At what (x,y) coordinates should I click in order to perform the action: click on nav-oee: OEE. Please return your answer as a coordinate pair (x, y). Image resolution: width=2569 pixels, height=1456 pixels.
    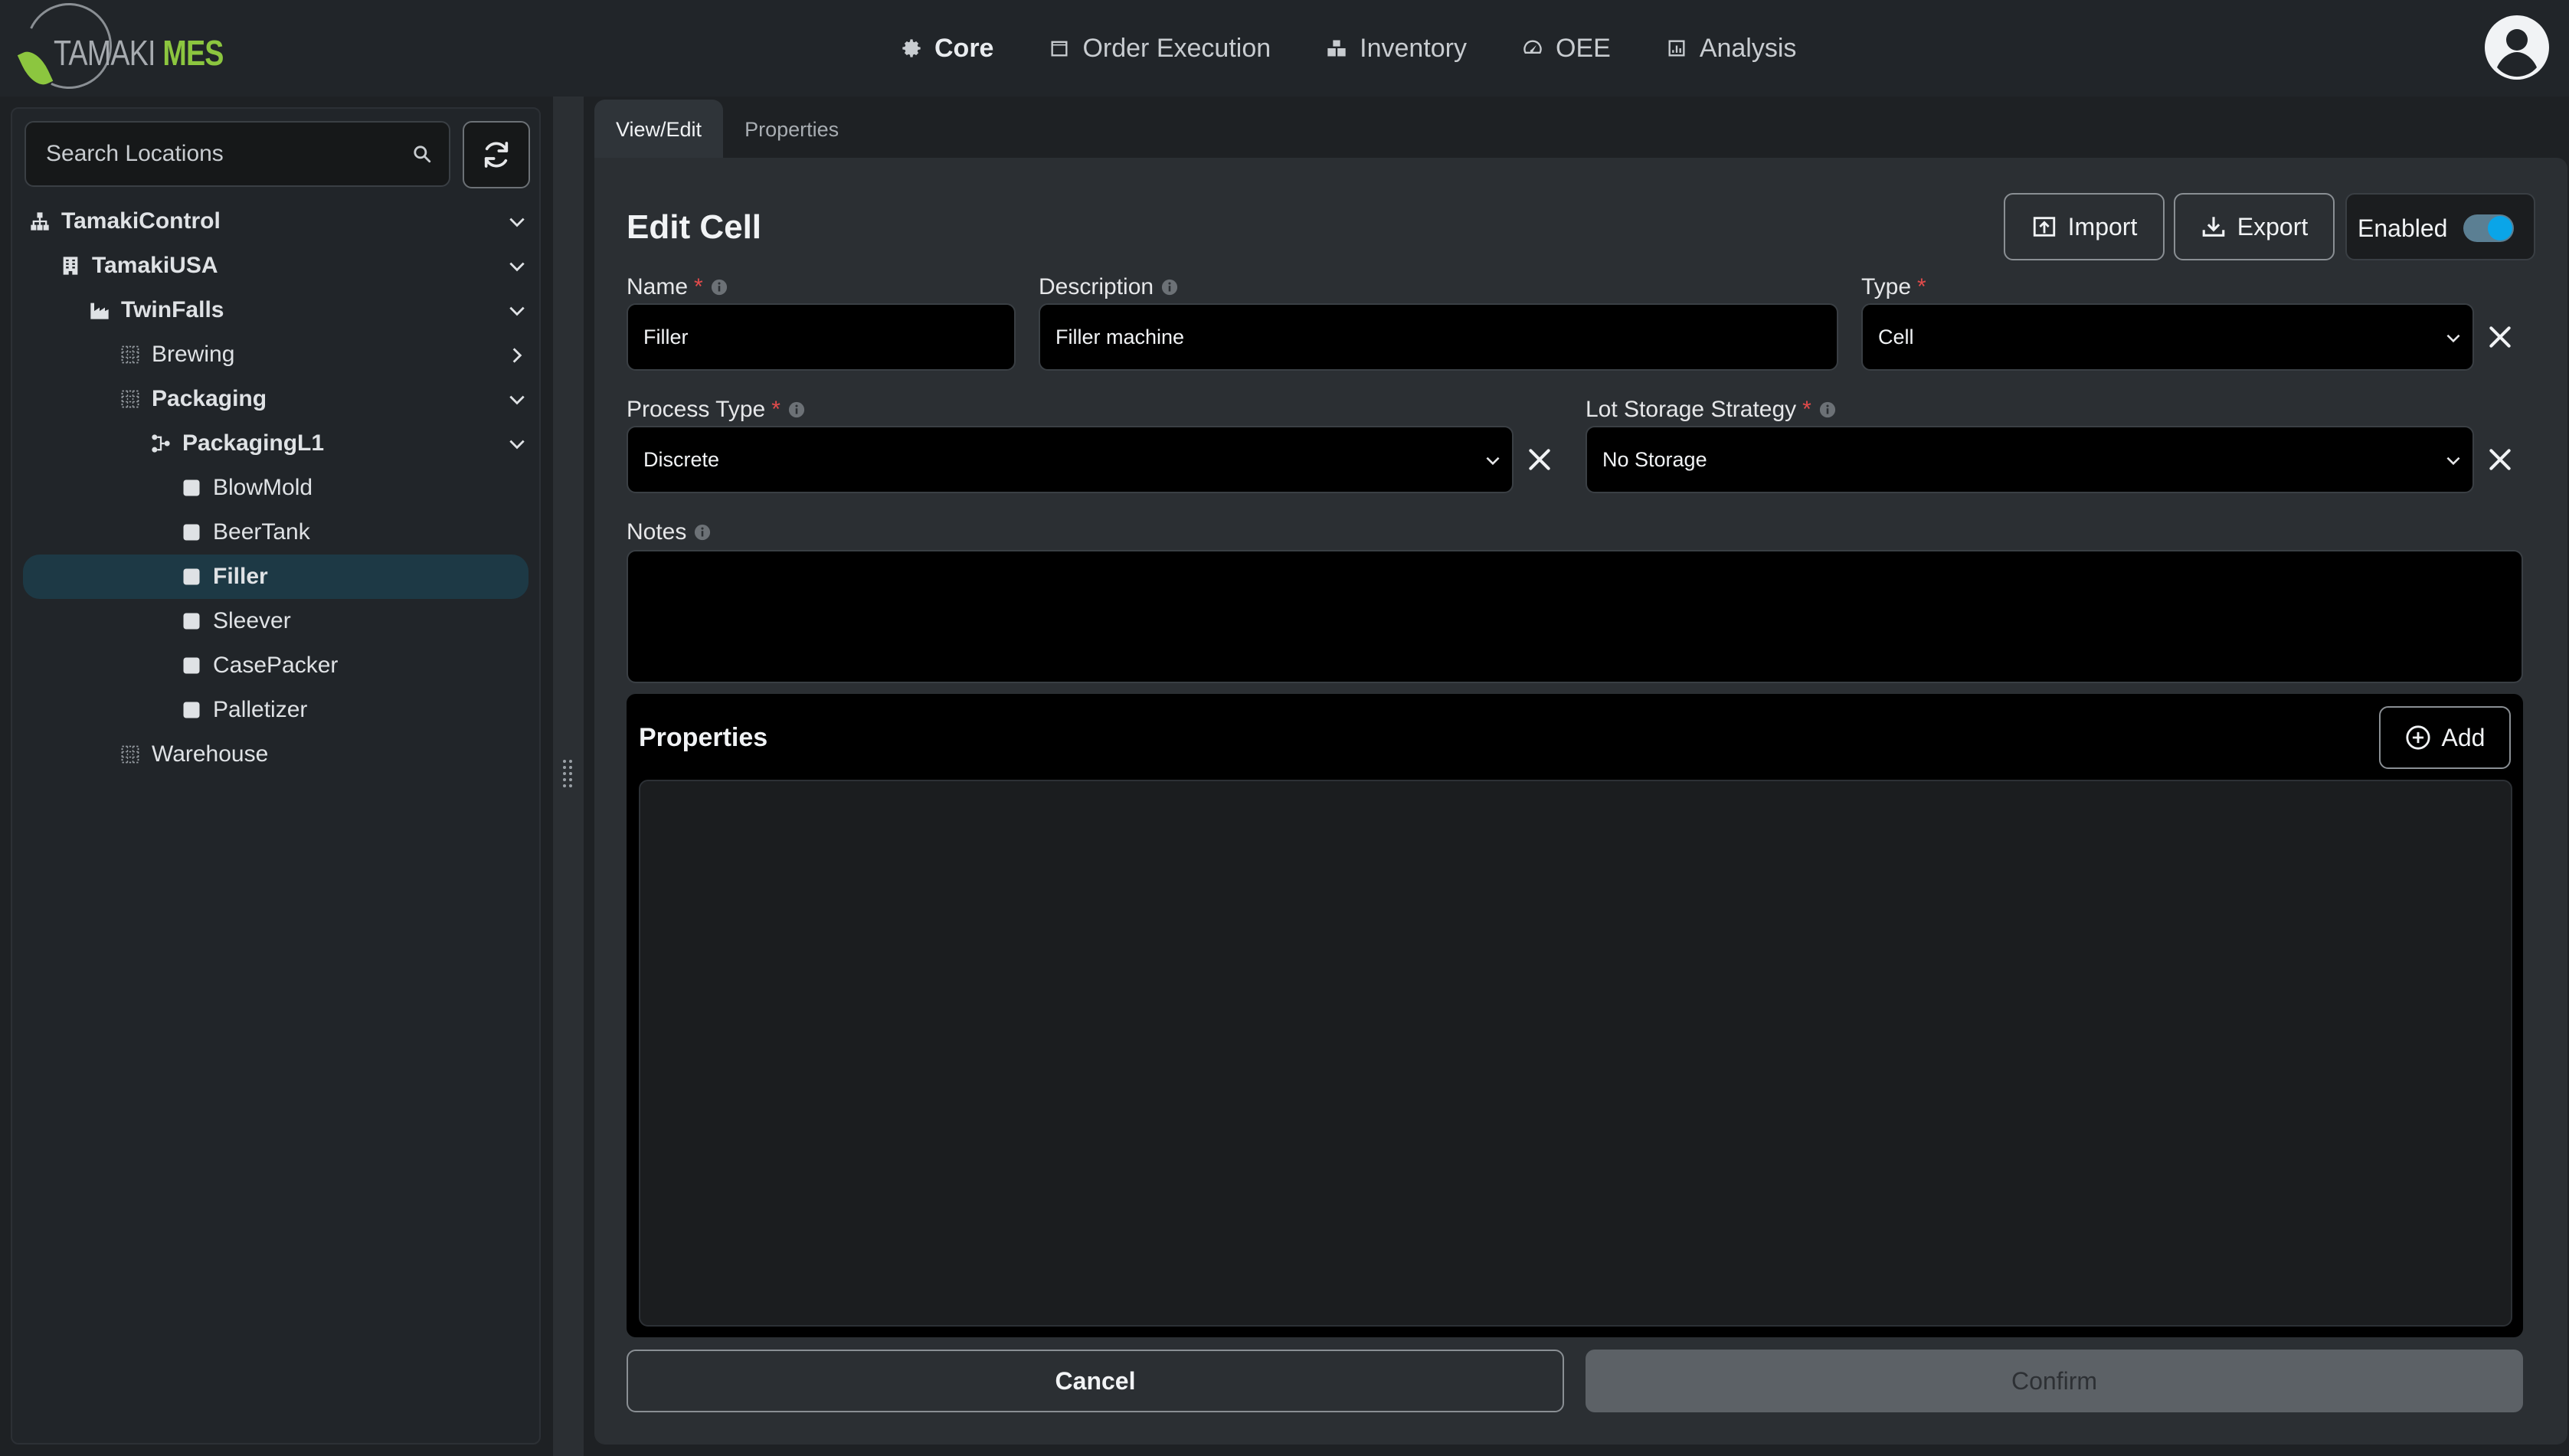
    Looking at the image, I should click on (1567, 49).